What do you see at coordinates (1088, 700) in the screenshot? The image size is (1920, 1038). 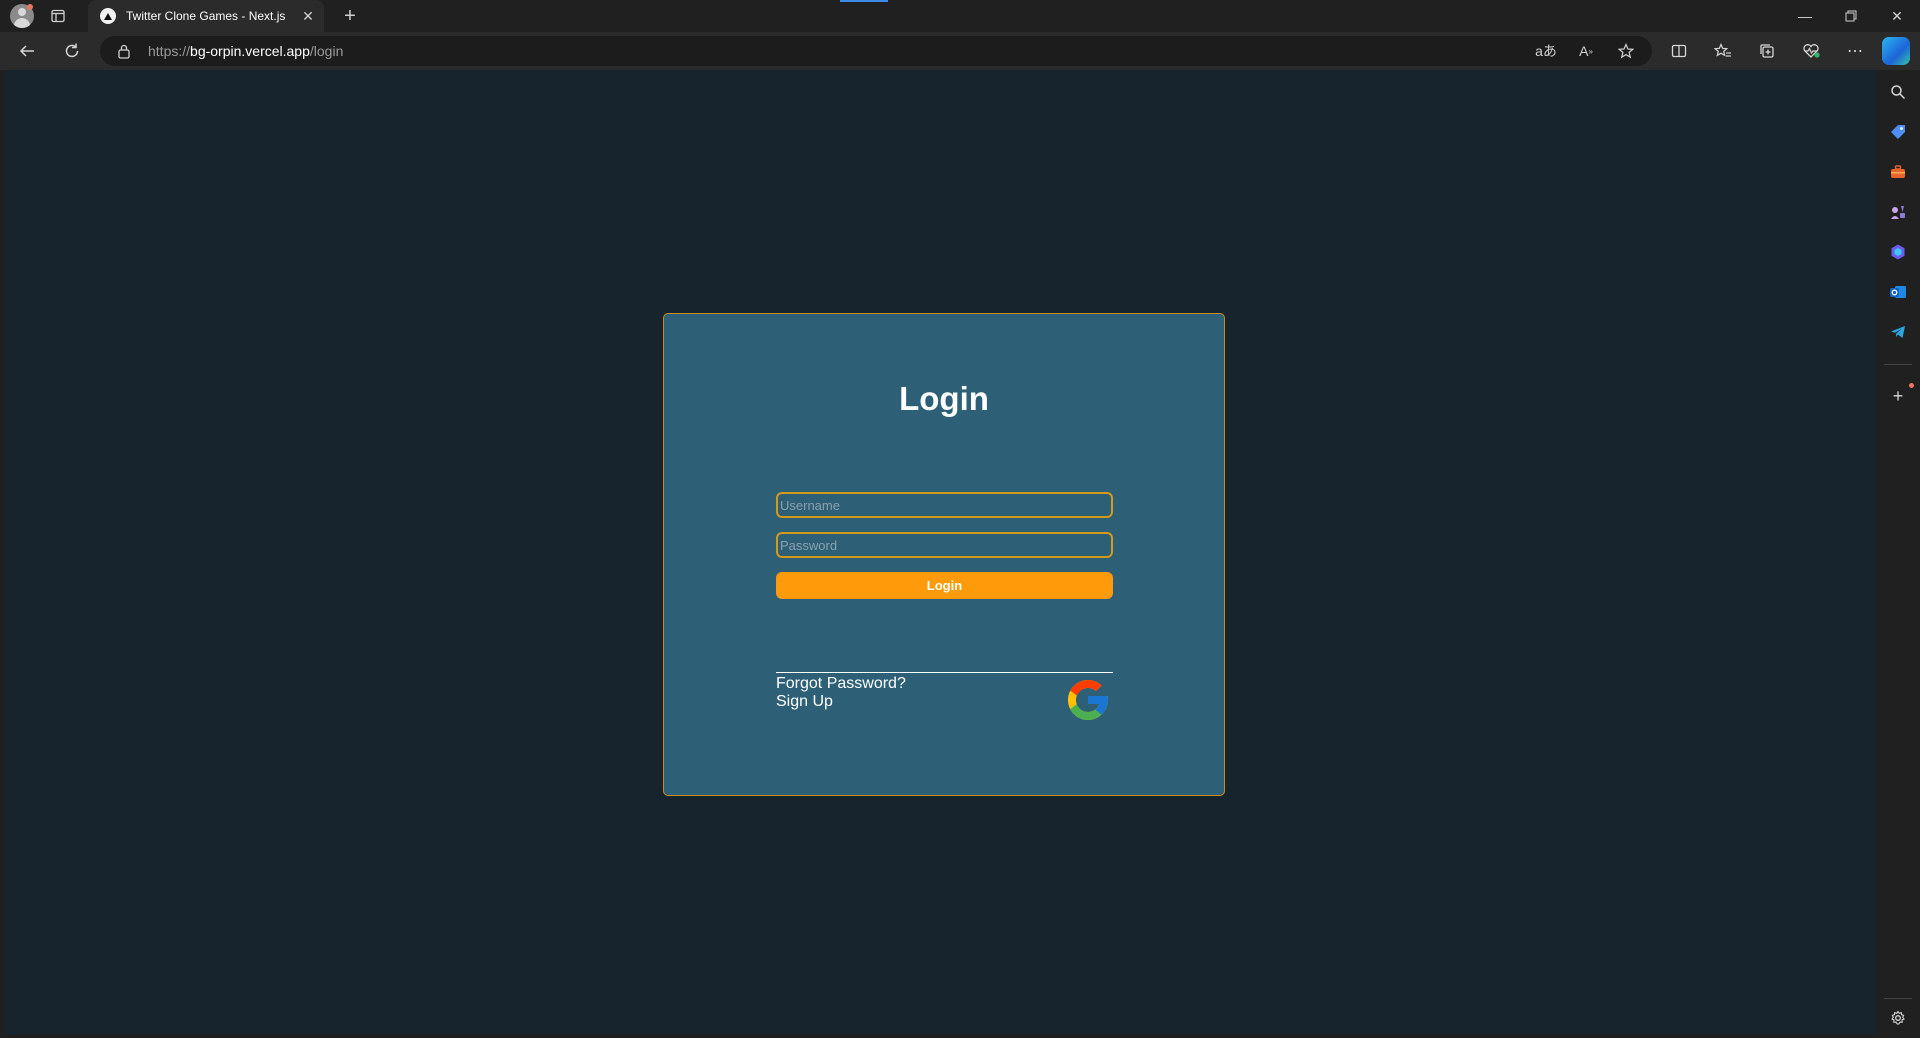 I see `google-icon` at bounding box center [1088, 700].